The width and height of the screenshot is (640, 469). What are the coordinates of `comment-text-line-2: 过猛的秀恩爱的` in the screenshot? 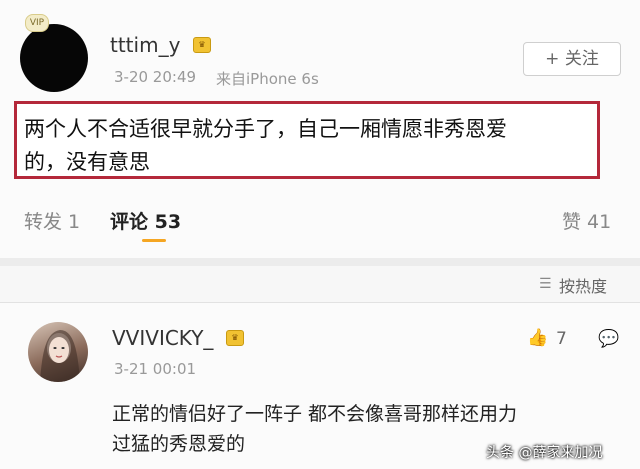 It's located at (179, 444).